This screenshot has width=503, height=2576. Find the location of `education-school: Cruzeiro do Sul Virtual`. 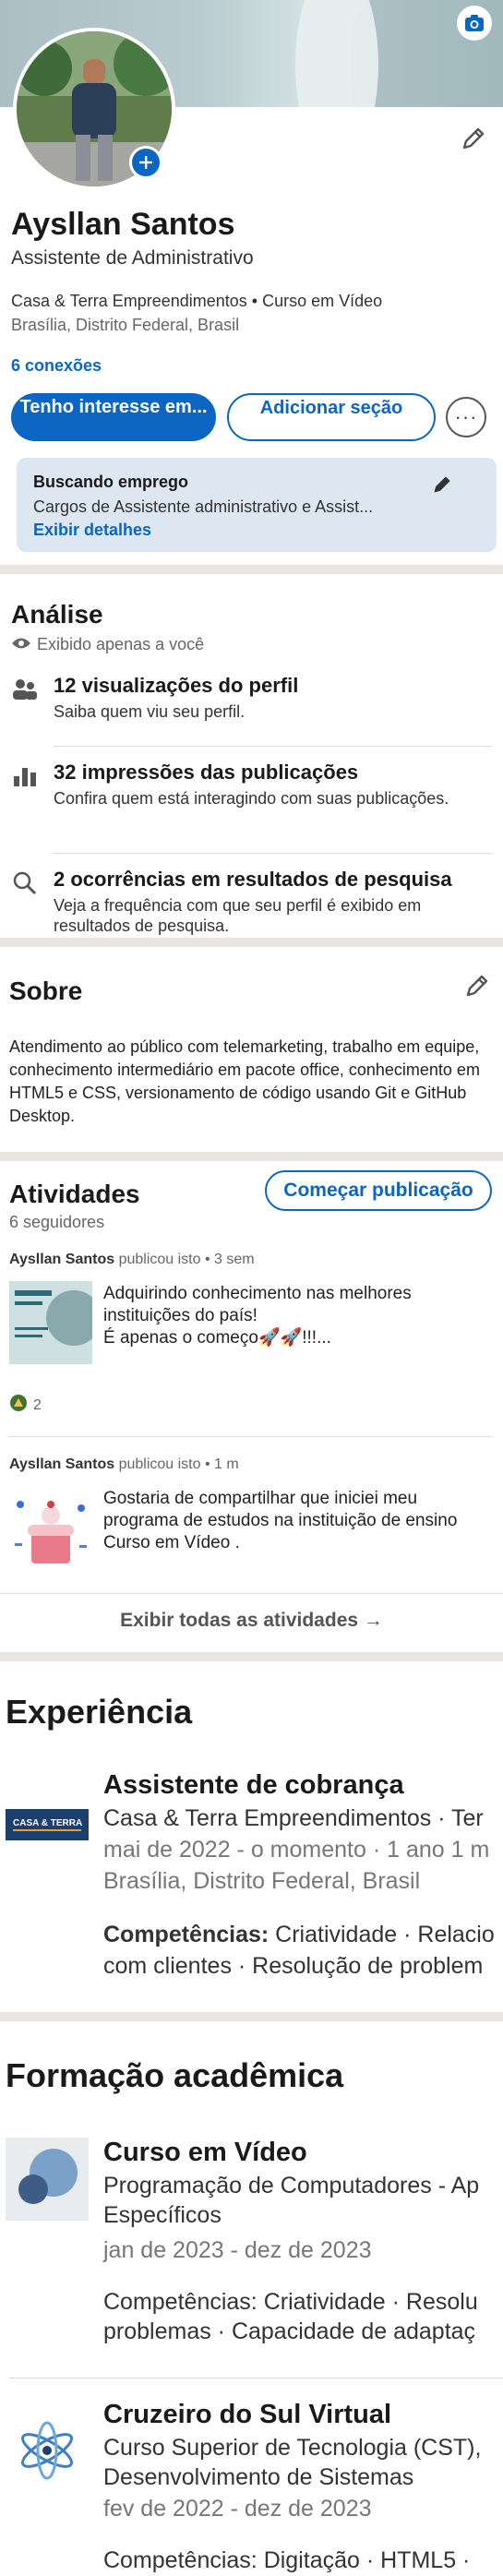

education-school: Cruzeiro do Sul Virtual is located at coordinates (247, 2415).